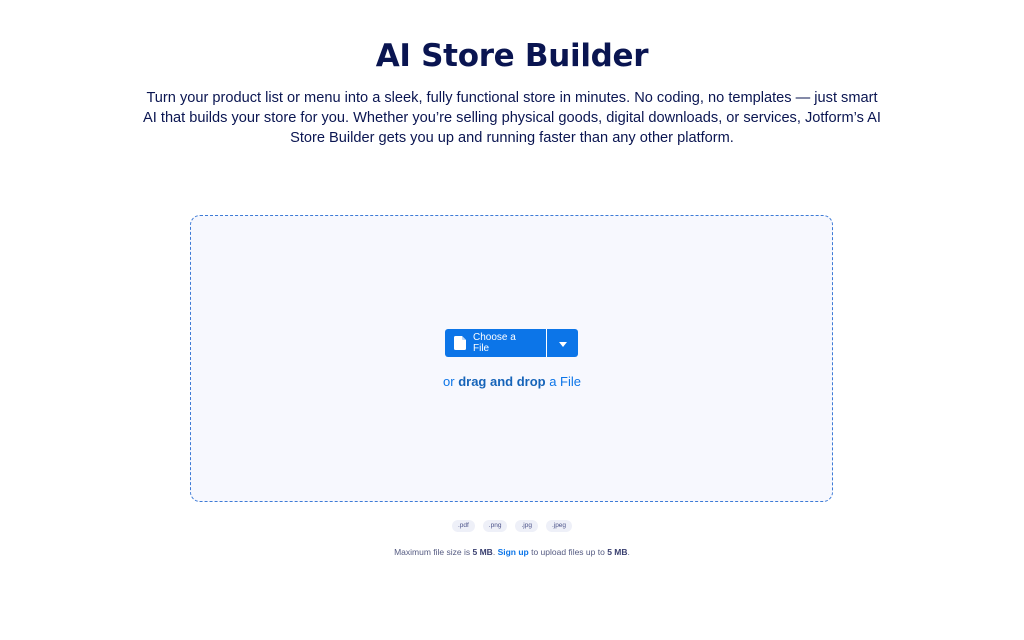 This screenshot has height=640, width=1024. I want to click on sign-up-link: Sign up, so click(513, 552).